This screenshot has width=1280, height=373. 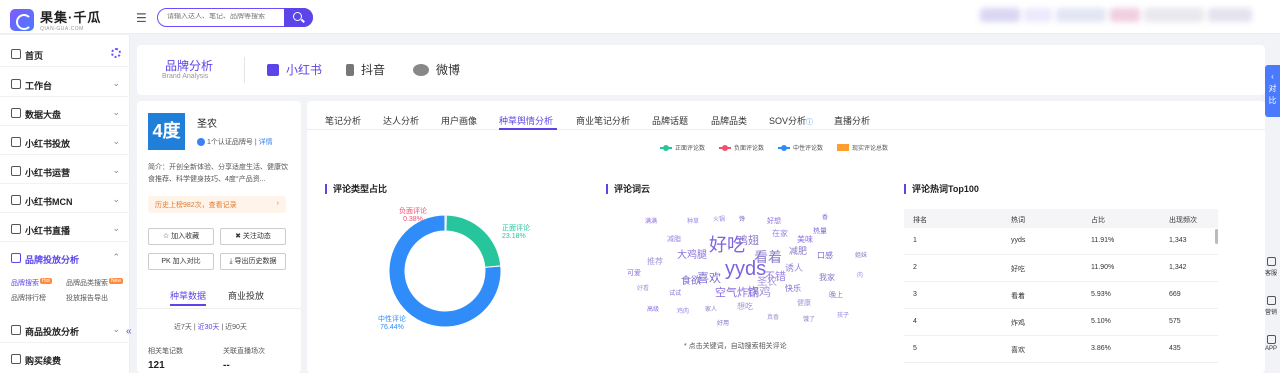 I want to click on word-cloud-word: 火锅, so click(x=719, y=218).